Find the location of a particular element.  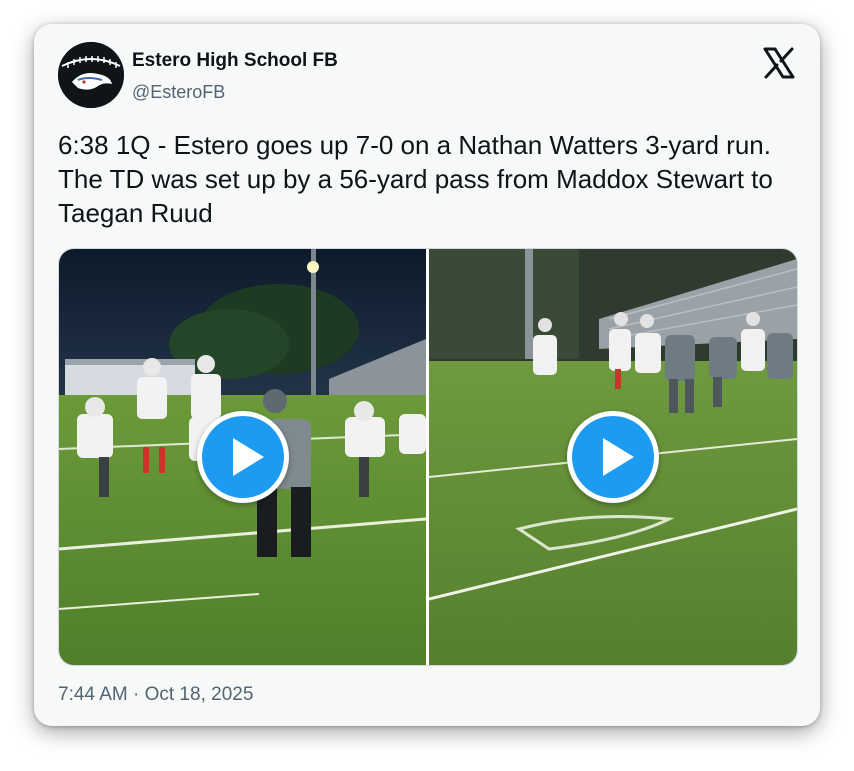

tweet-timestamp: 7:44 AM · Oct 18, 2025 is located at coordinates (155, 695).